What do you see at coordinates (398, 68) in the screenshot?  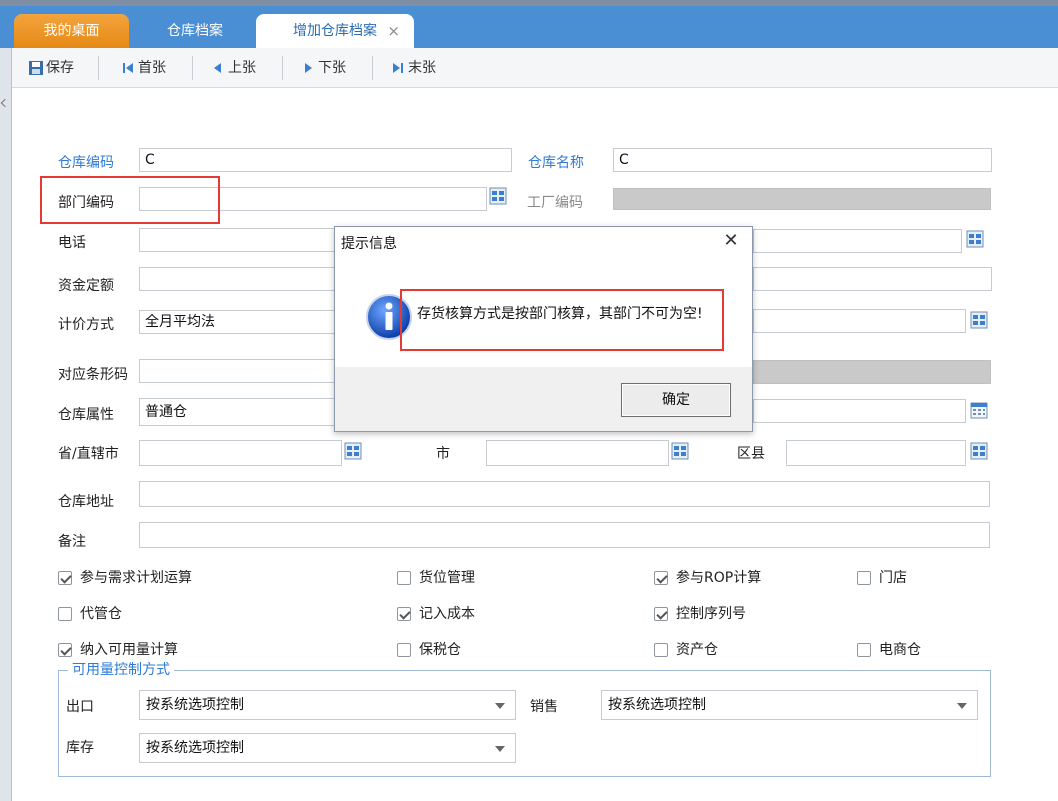 I see `last-record-icon` at bounding box center [398, 68].